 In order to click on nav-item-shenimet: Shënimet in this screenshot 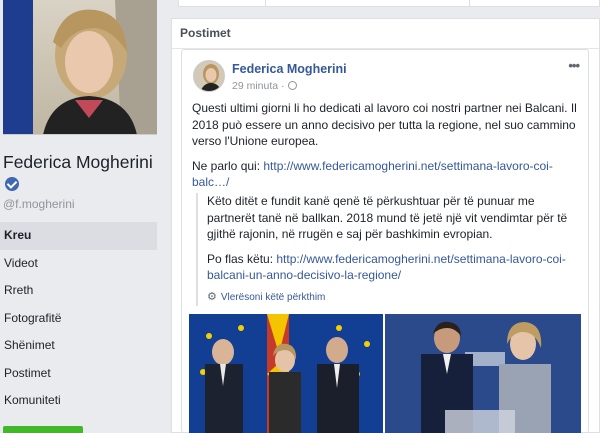, I will do `click(78, 346)`.